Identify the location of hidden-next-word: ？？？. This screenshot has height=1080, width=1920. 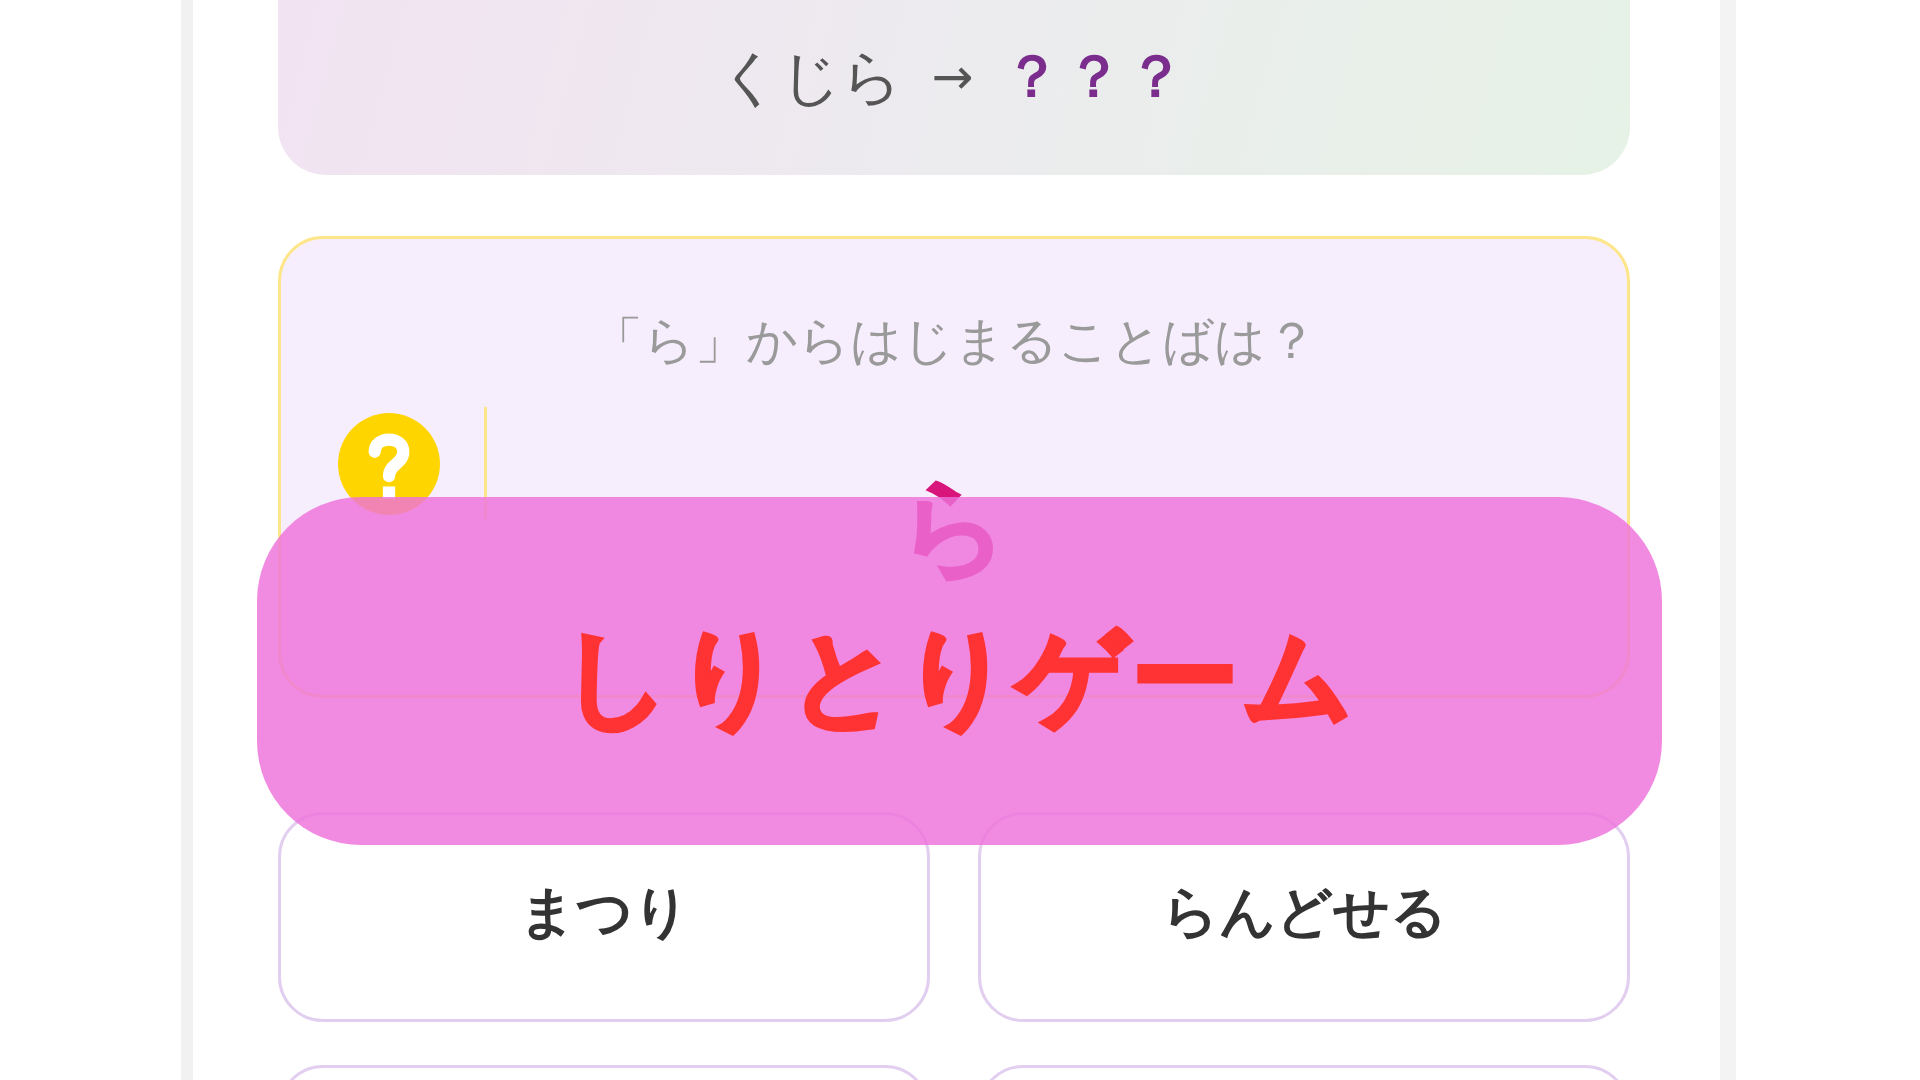
(1096, 76).